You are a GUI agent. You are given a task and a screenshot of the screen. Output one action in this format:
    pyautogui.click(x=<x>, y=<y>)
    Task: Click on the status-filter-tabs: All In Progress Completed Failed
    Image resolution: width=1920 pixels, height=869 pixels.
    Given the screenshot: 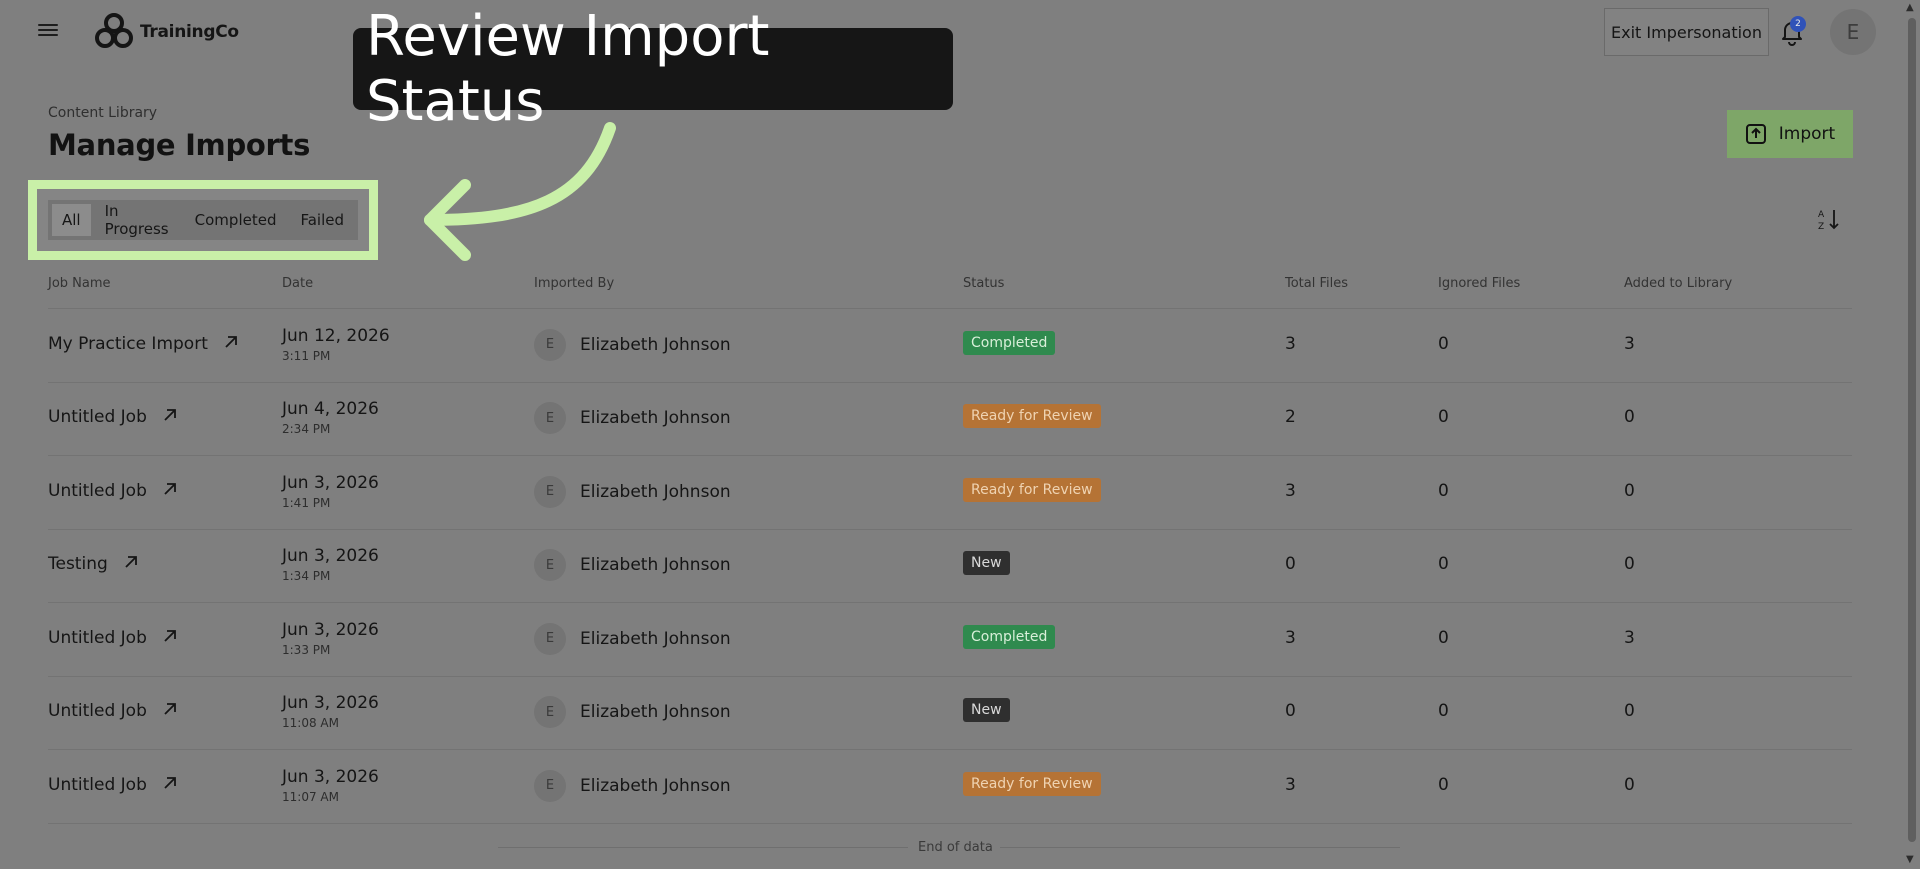 What is the action you would take?
    pyautogui.click(x=203, y=220)
    